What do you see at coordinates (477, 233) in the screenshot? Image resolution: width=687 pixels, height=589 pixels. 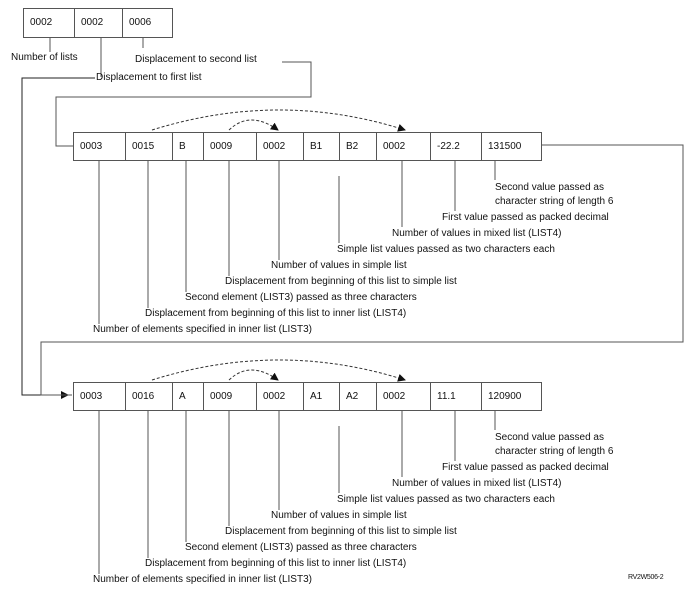 I see `list1-annotation: Number of values in mixed list (LIST4)` at bounding box center [477, 233].